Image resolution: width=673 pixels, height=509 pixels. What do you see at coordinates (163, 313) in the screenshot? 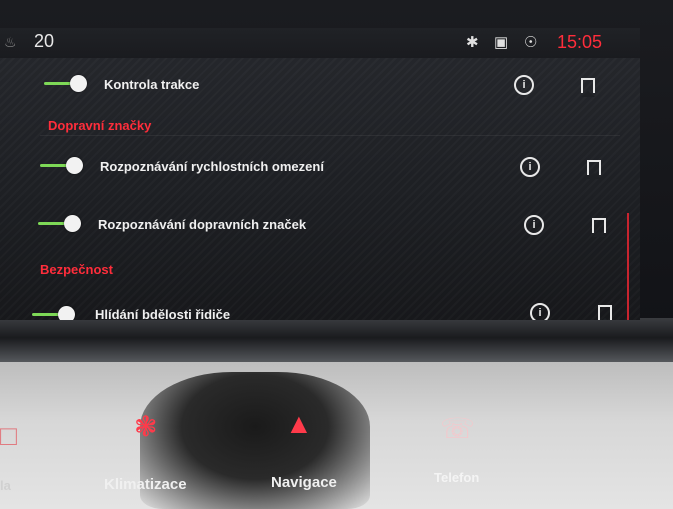
I see `row-label: Hlídání bdělosti řidiče` at bounding box center [163, 313].